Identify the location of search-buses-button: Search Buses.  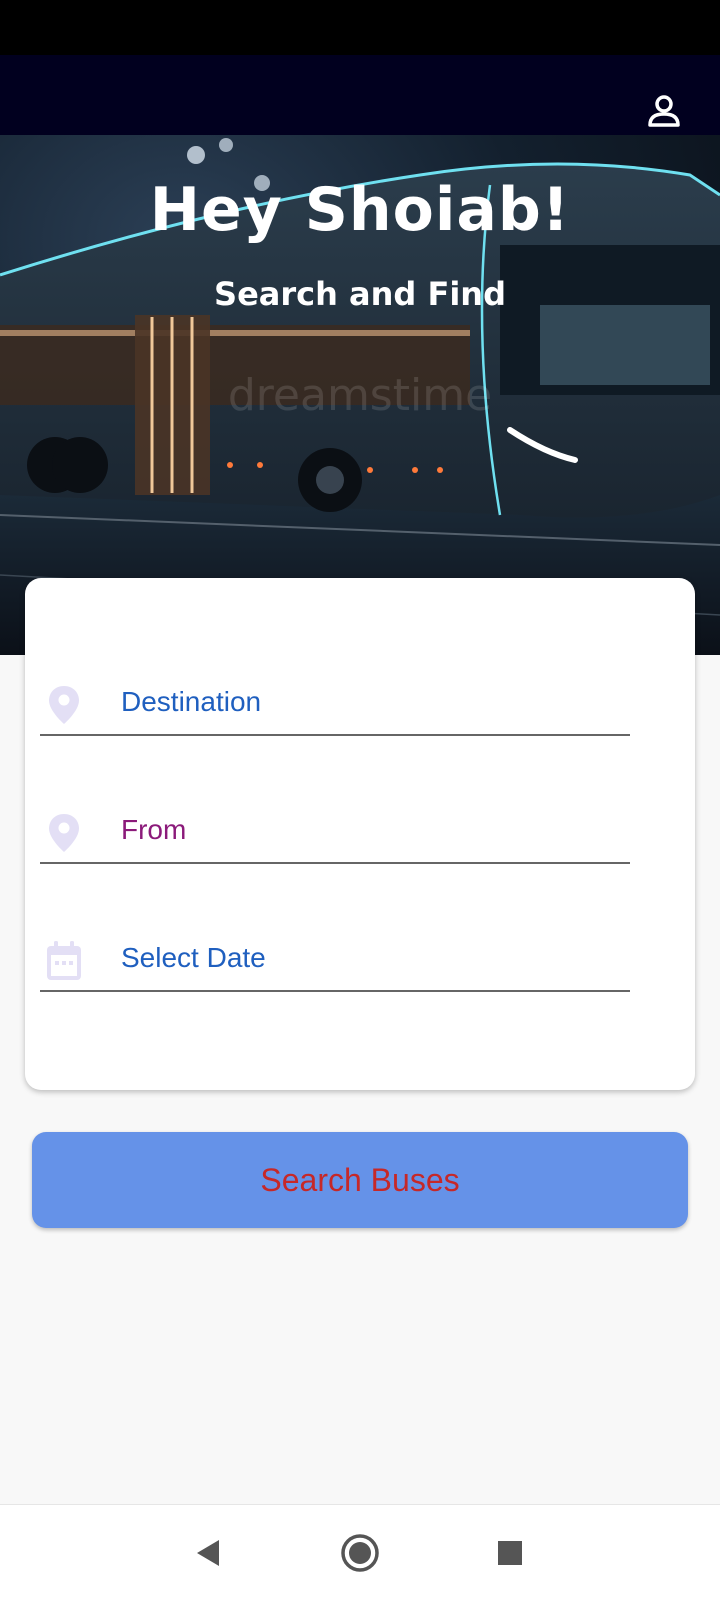
(360, 1180).